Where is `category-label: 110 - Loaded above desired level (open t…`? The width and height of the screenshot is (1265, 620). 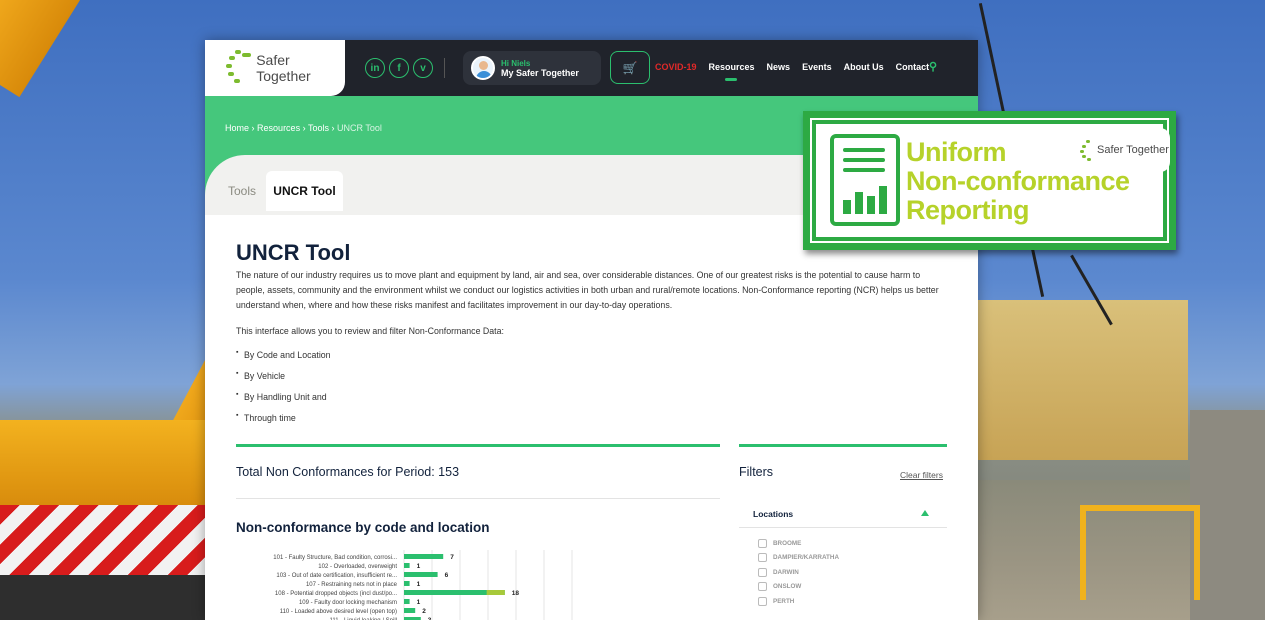 category-label: 110 - Loaded above desired level (open t… is located at coordinates (338, 612).